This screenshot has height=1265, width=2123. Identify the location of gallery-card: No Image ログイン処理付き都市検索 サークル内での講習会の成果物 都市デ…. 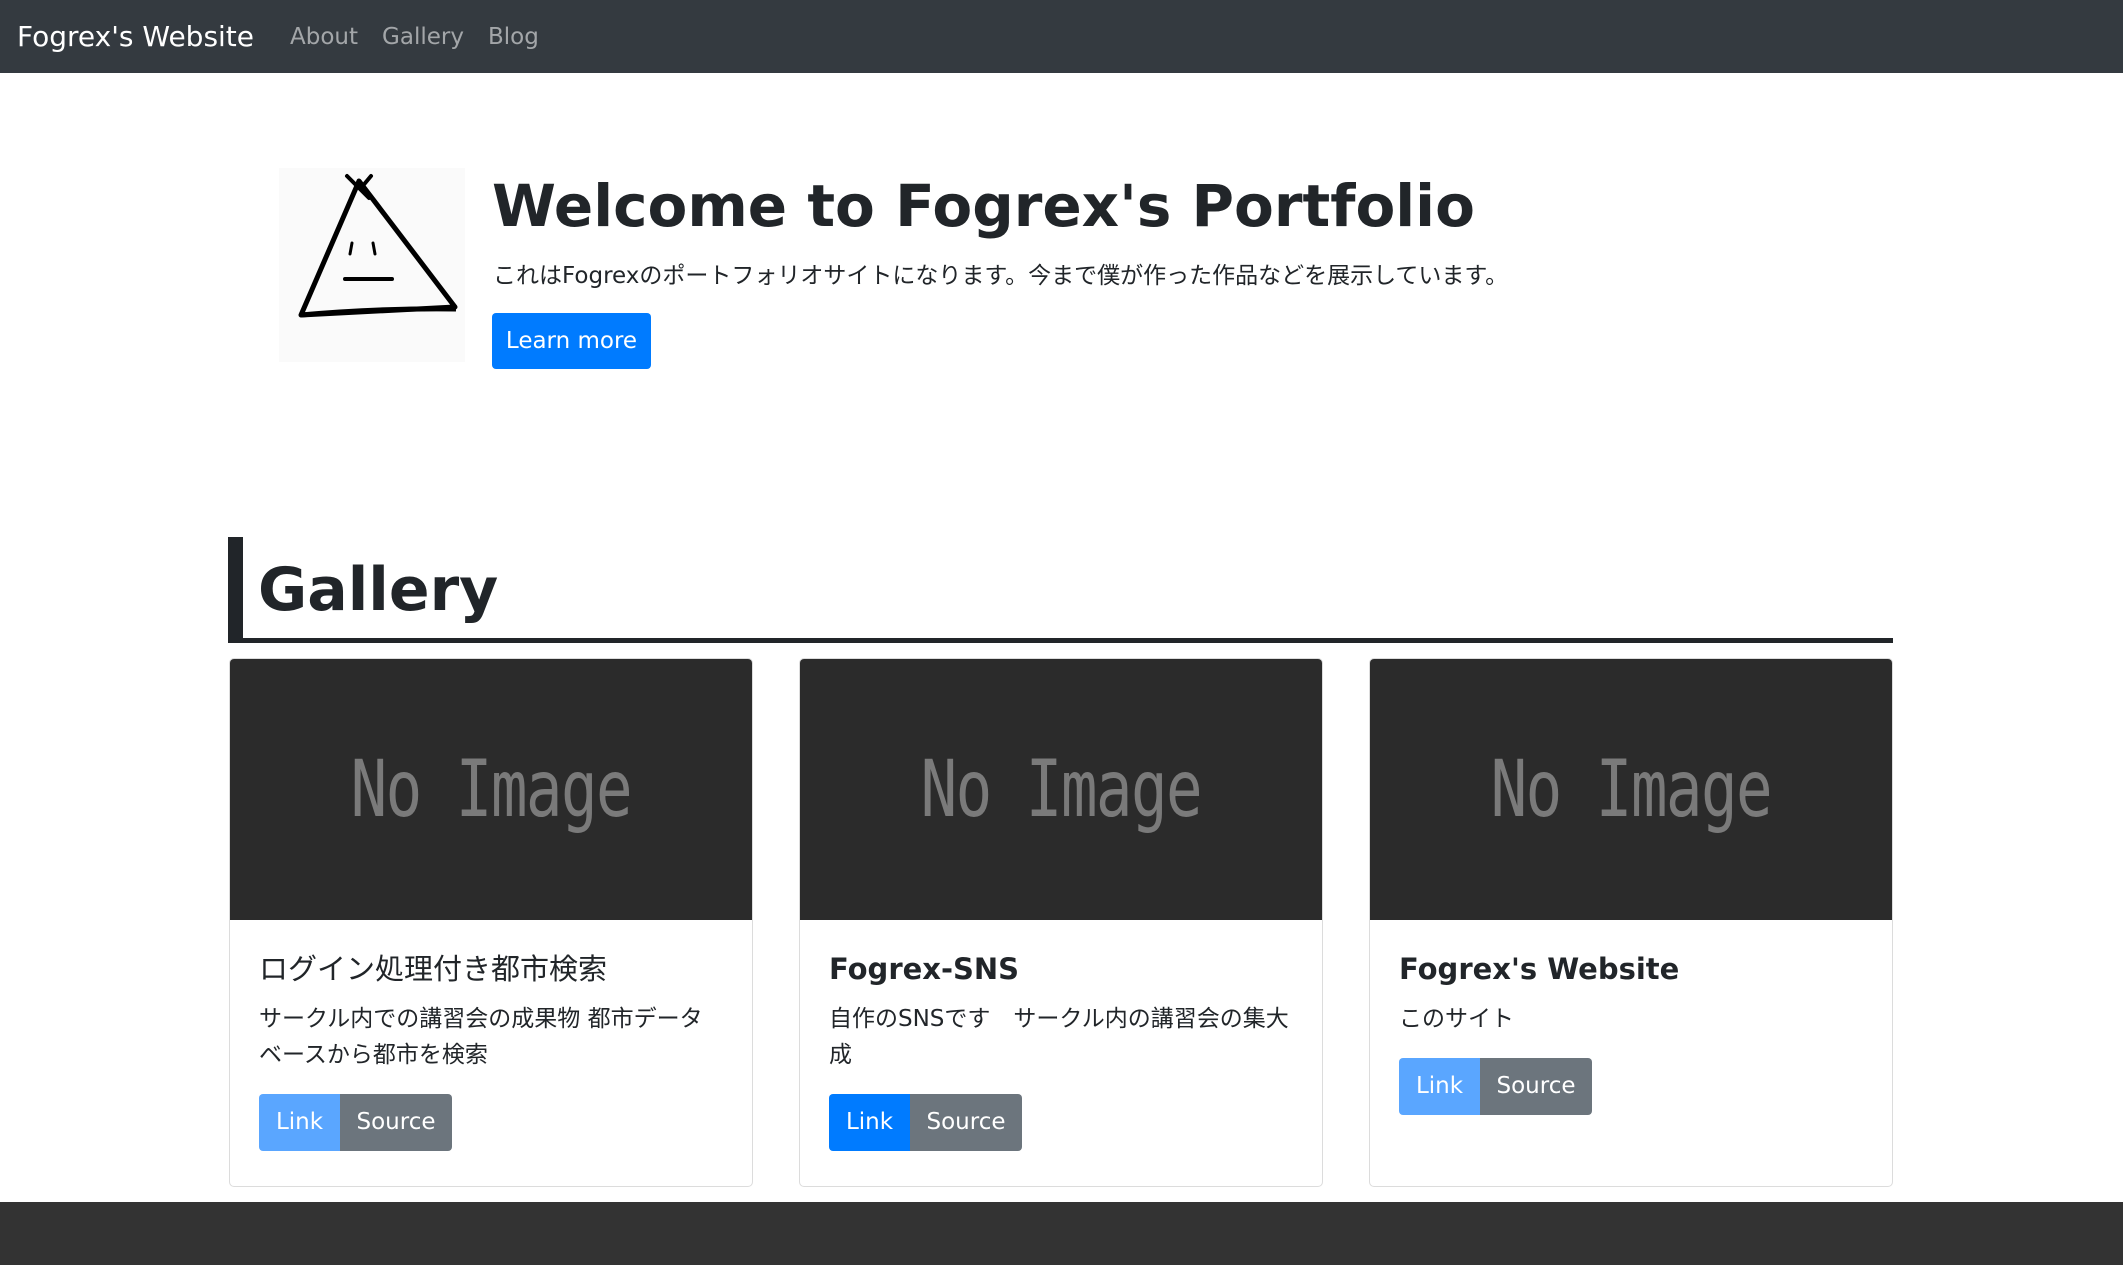
(491, 922).